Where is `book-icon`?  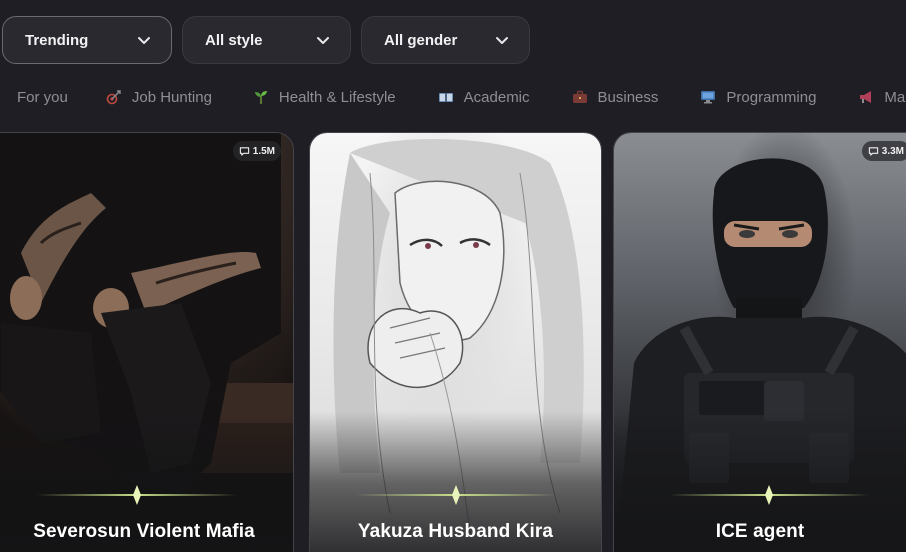 book-icon is located at coordinates (445, 97).